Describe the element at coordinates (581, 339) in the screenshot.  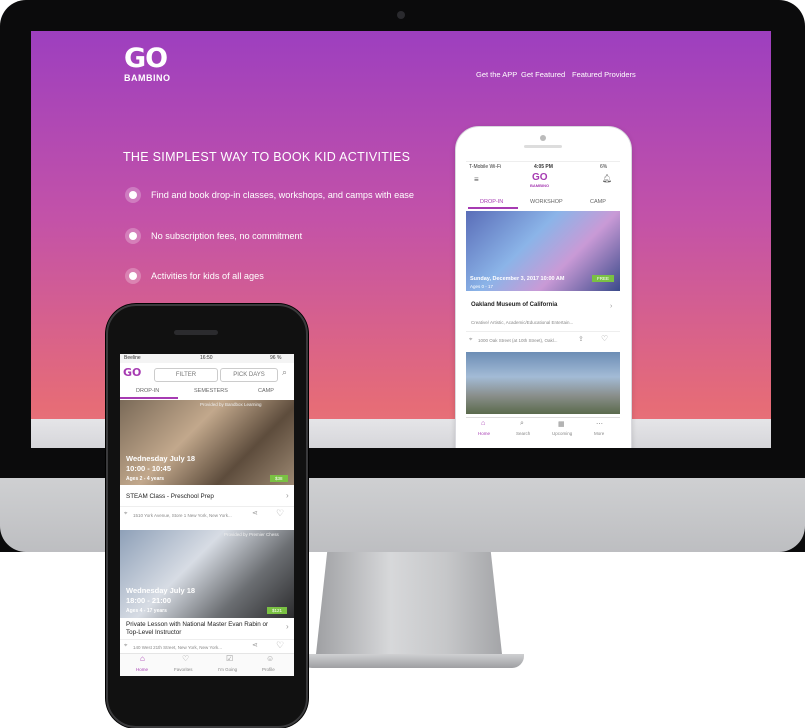
I see `share-icon: ⇪` at that location.